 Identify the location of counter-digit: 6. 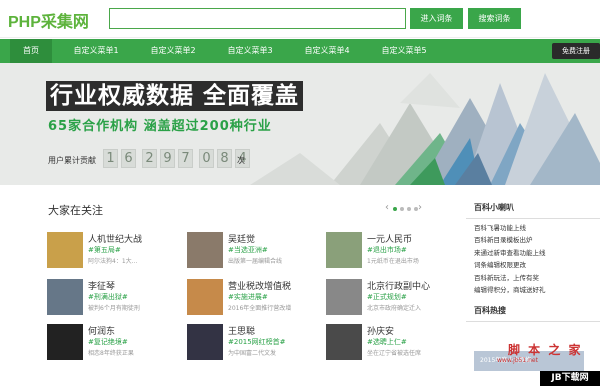
(128, 158).